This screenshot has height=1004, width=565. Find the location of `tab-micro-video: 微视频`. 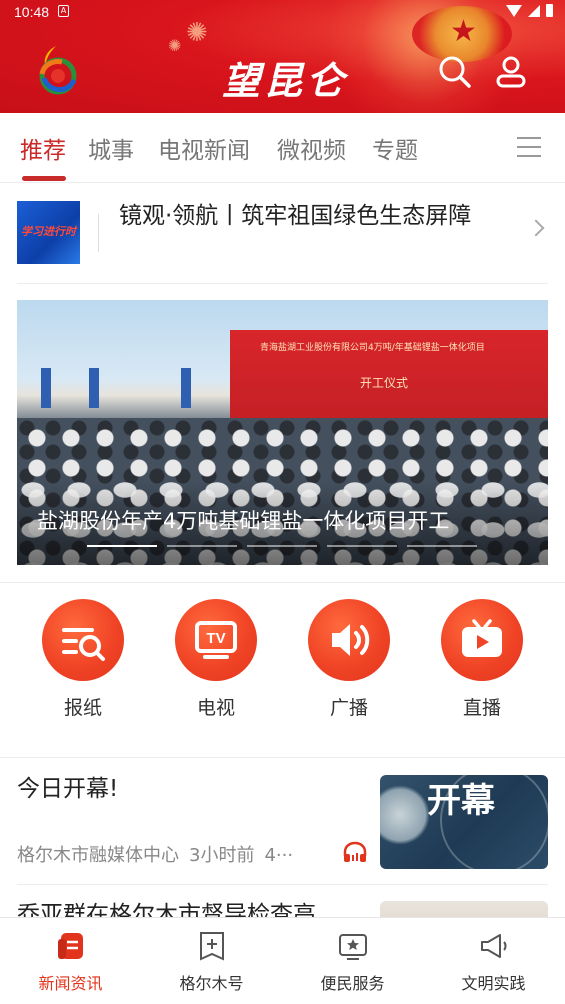

tab-micro-video: 微视频 is located at coordinates (311, 148).